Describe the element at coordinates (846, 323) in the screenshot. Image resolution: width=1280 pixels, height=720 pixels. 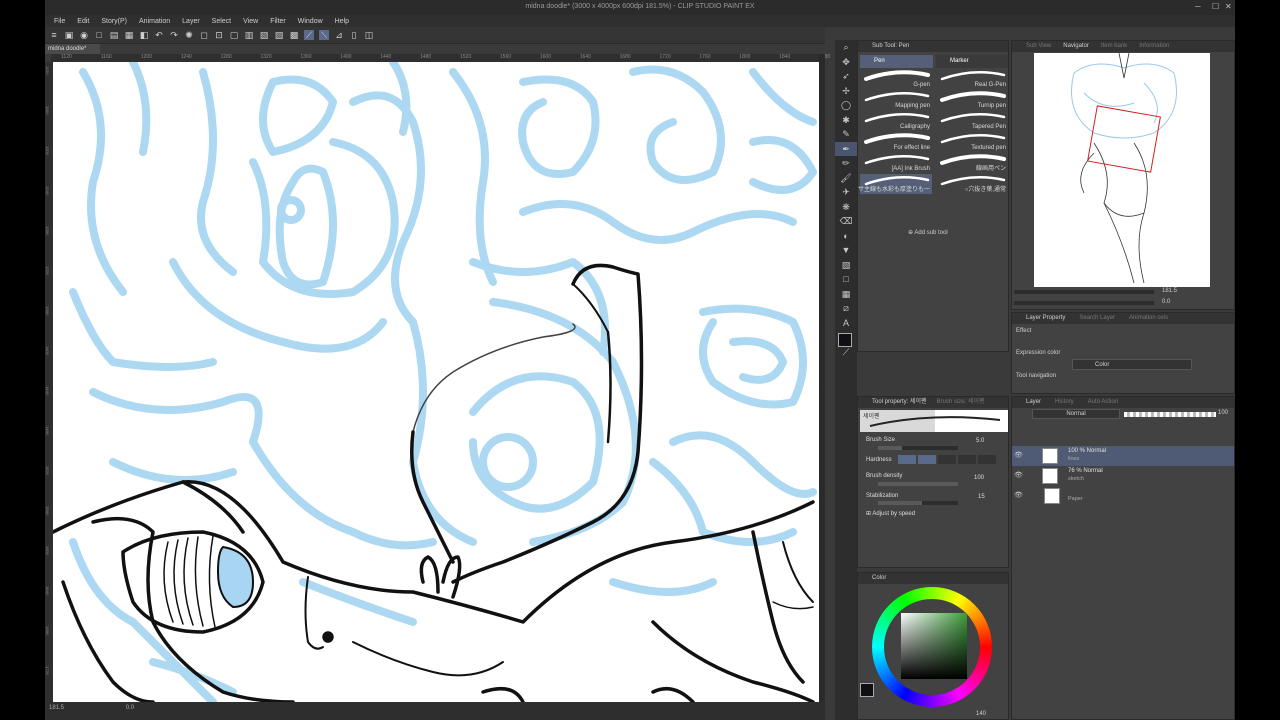
I see `text-icon: A` at that location.